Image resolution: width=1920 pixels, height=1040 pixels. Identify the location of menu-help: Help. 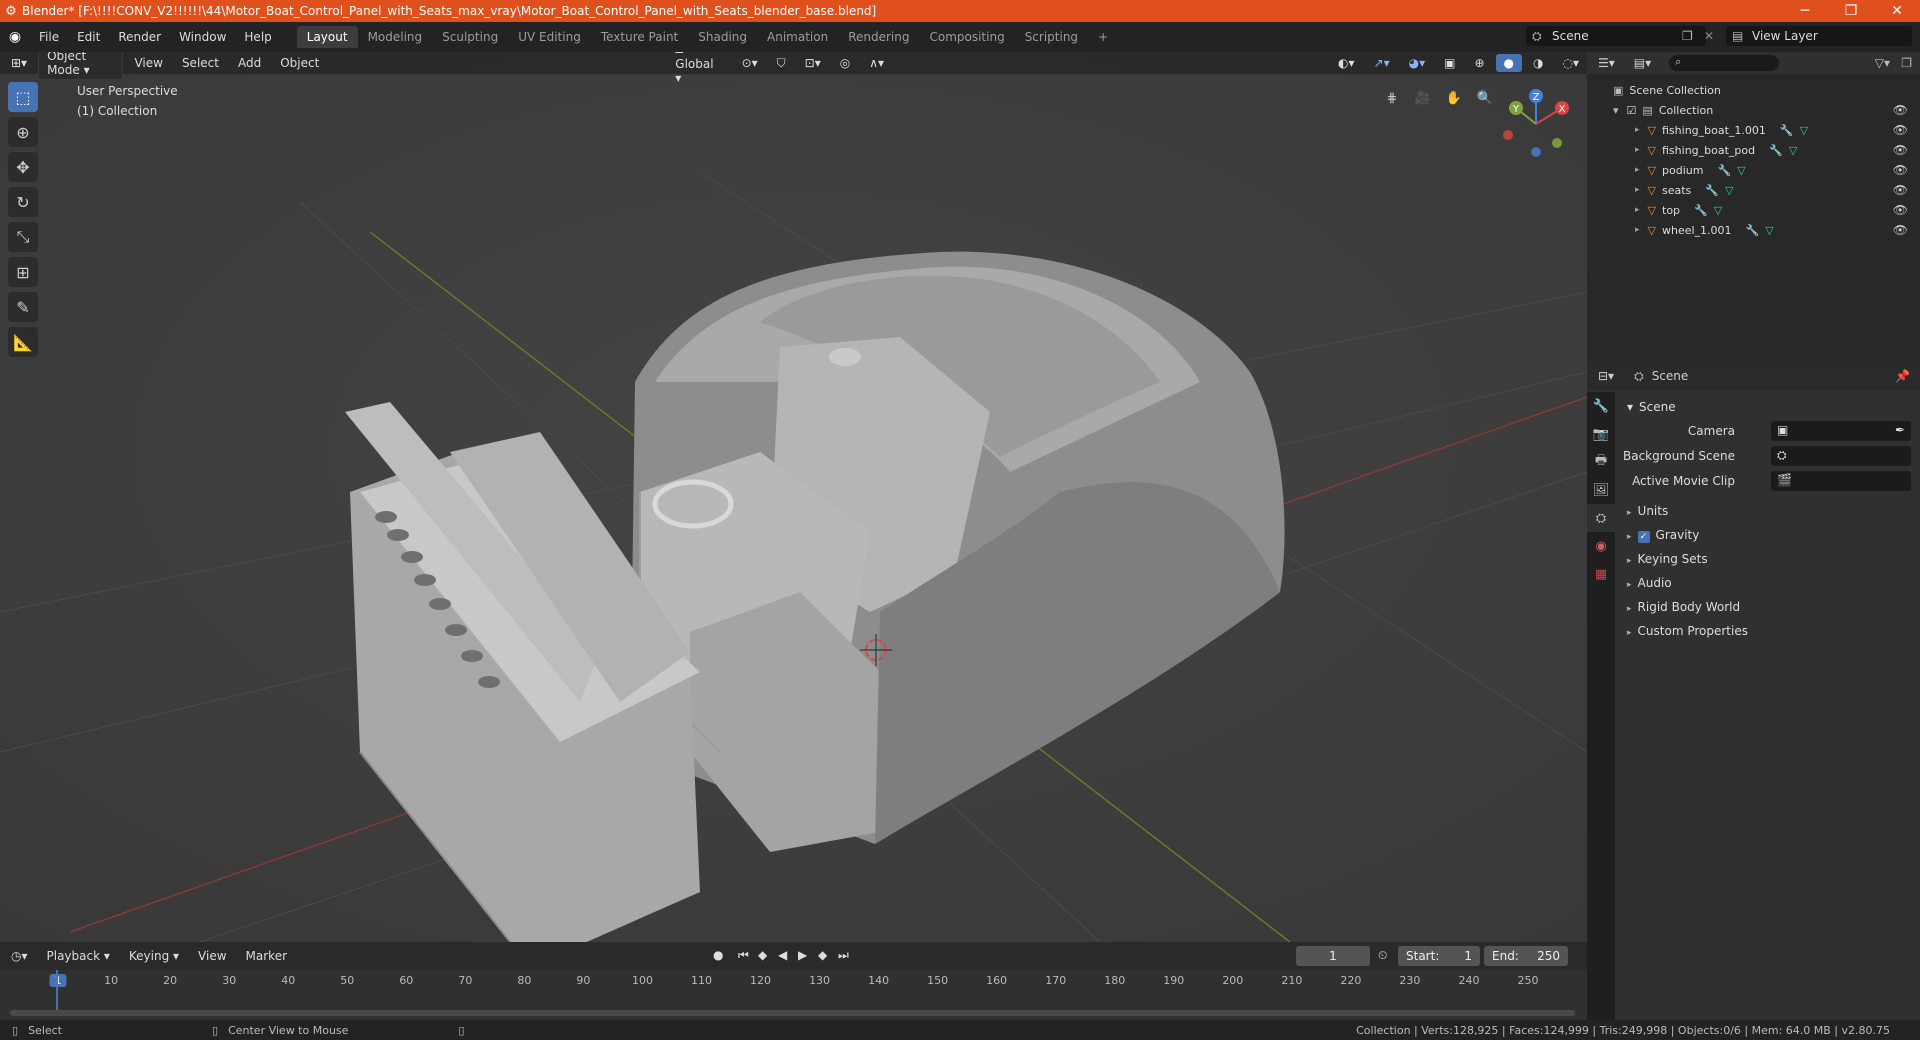
(257, 37).